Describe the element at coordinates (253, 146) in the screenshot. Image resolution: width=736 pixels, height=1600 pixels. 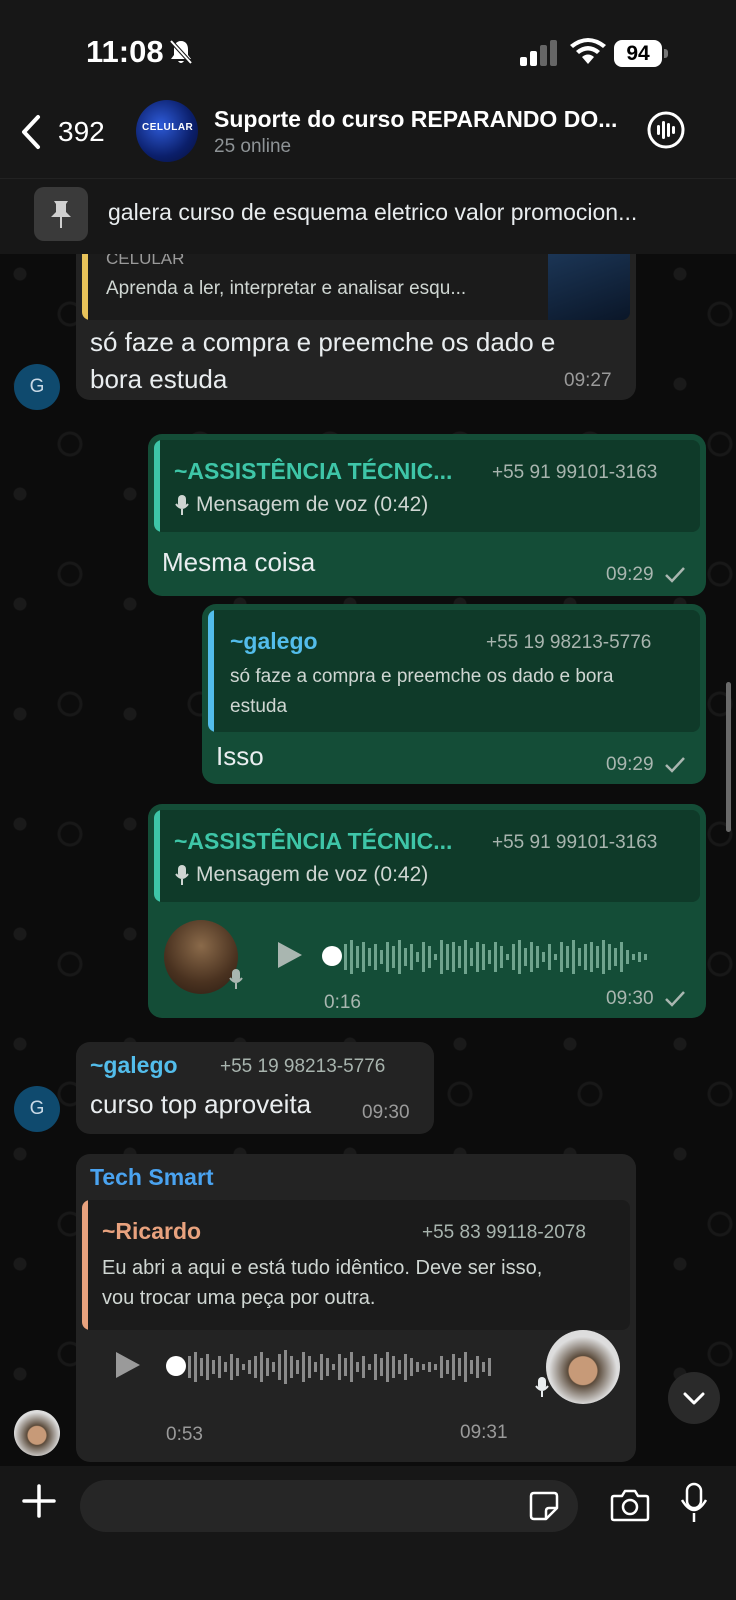
I see `online-count: 25 online` at that location.